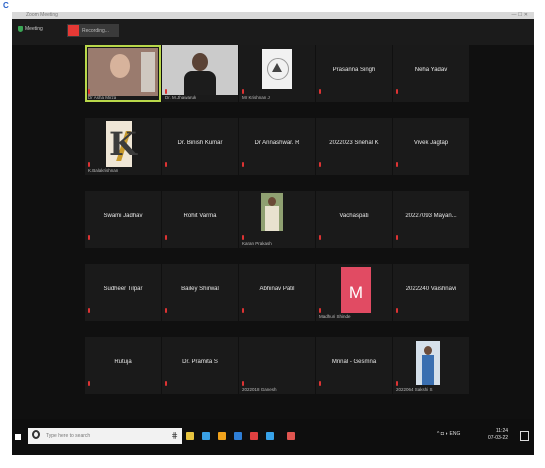 The image size is (545, 468). I want to click on participant-label: 2022064 Sakshi S, so click(414, 389).